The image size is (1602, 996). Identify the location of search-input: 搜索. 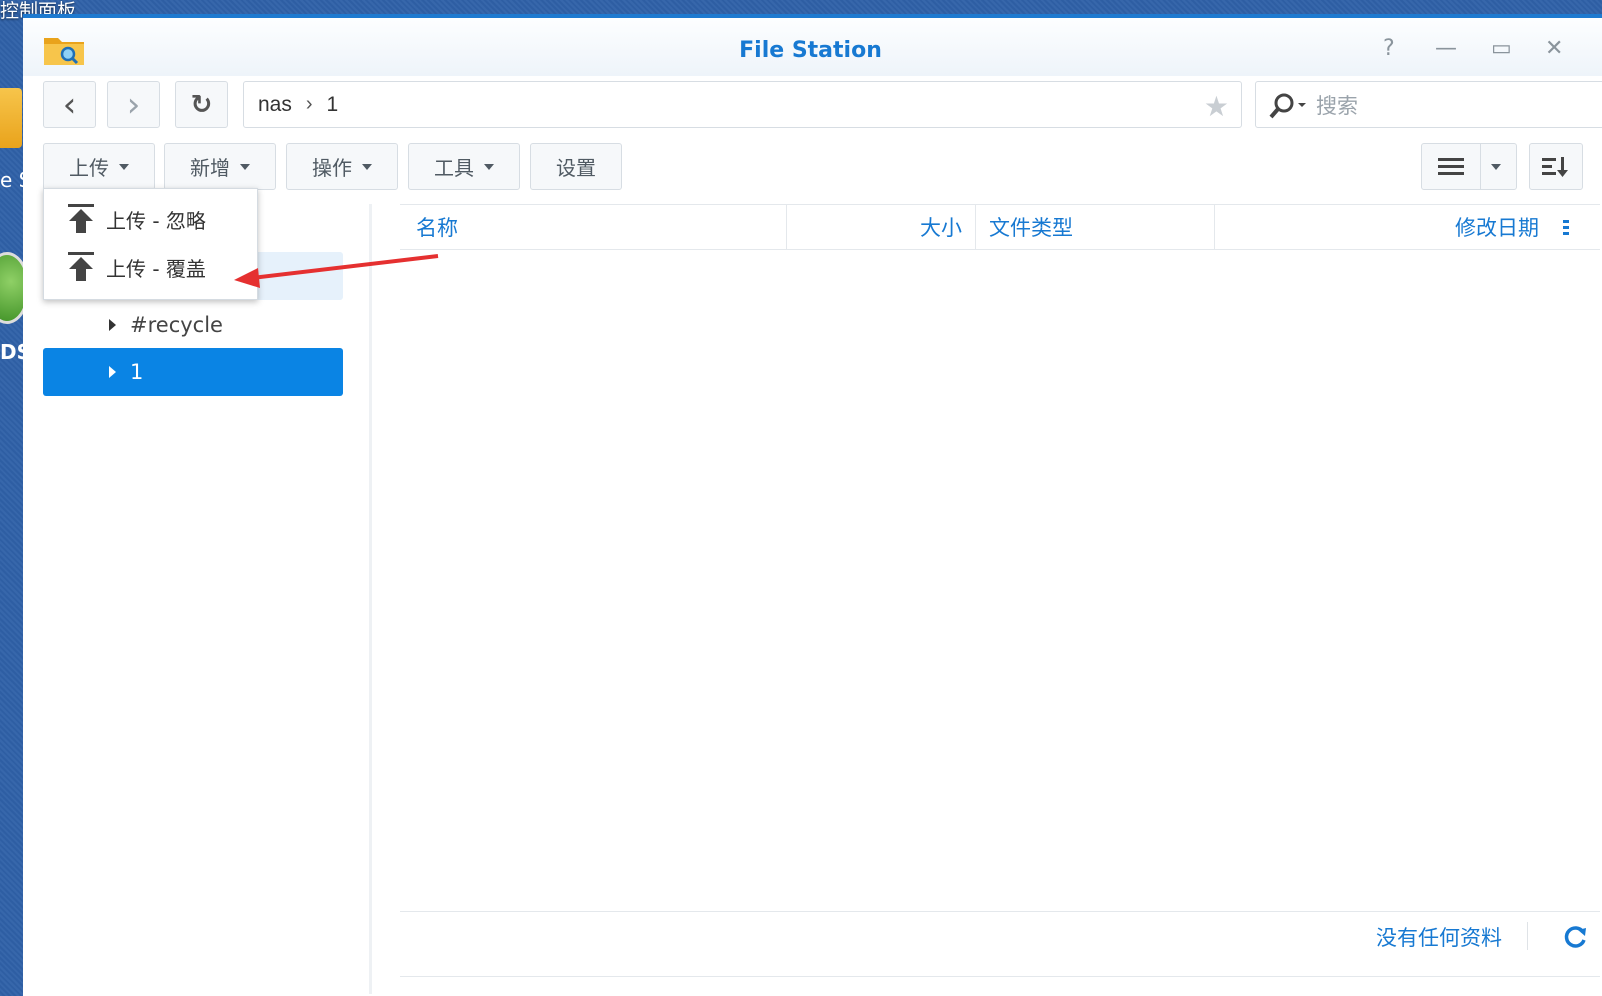
(1428, 104).